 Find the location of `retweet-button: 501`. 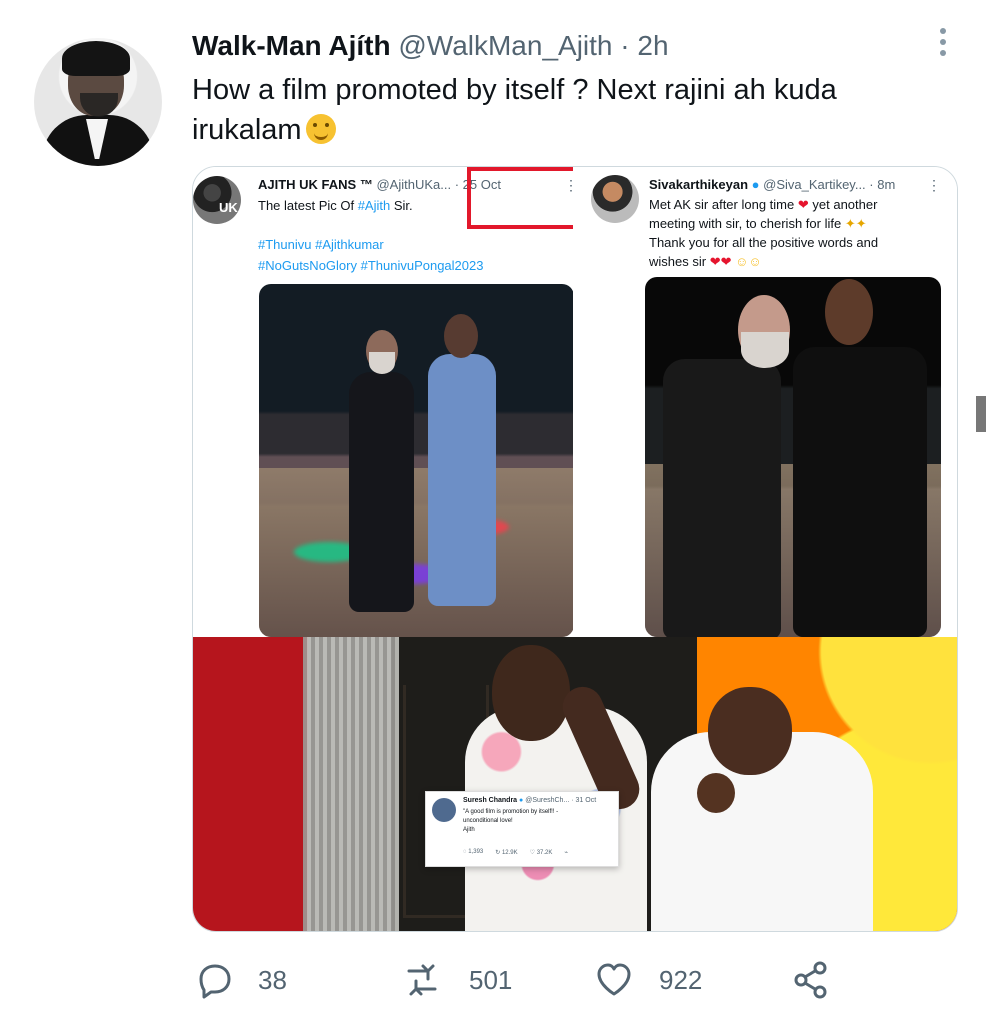

retweet-button: 501 is located at coordinates (455, 980).